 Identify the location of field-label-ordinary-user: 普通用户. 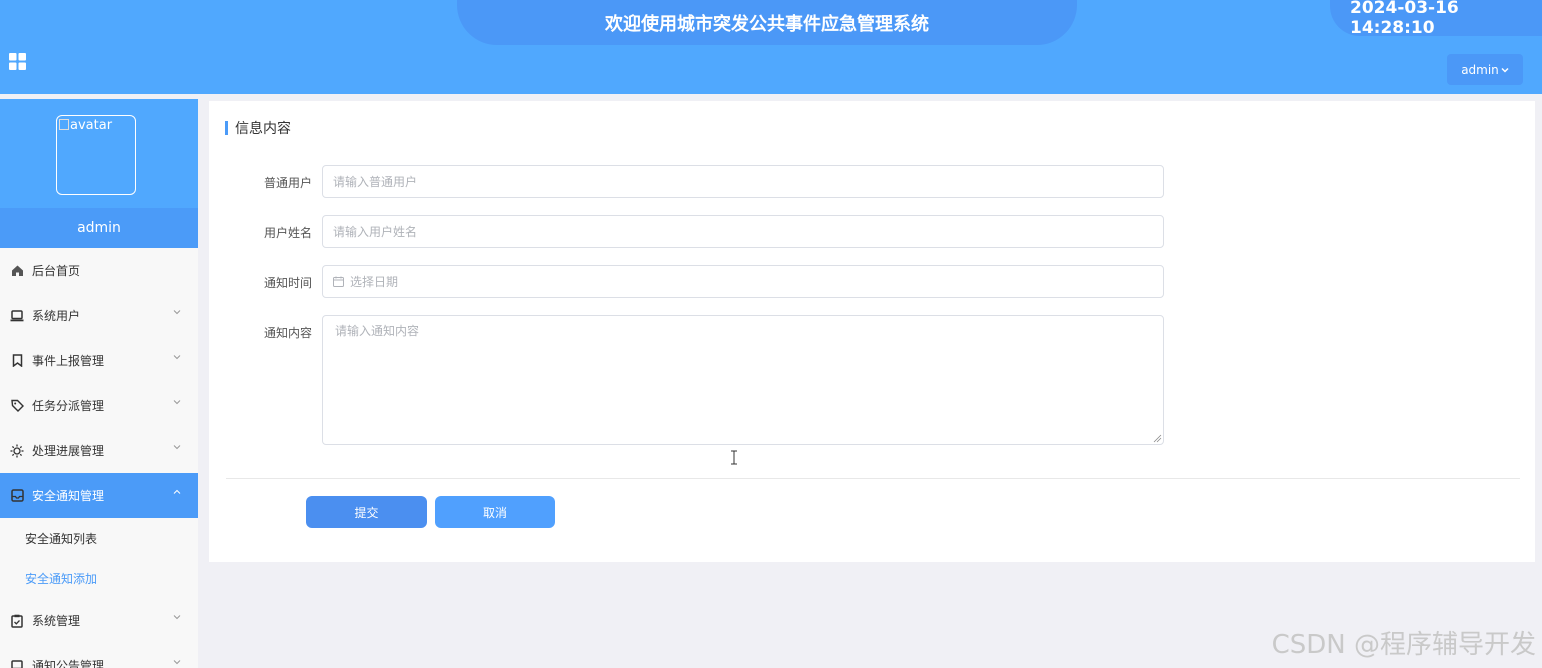
(287, 183).